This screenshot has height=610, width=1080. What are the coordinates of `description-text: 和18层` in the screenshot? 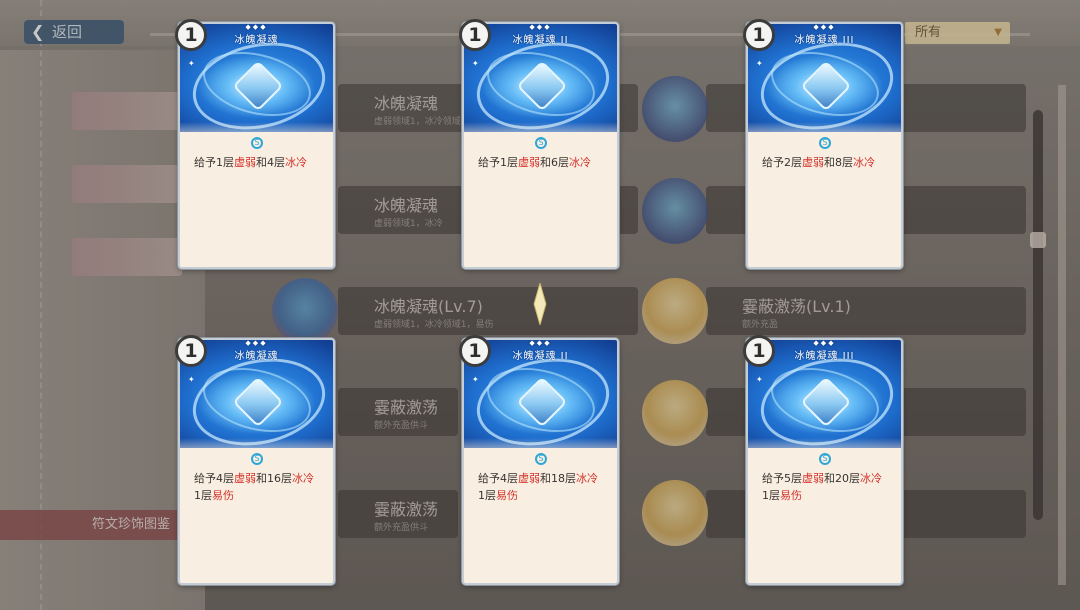 It's located at (558, 478).